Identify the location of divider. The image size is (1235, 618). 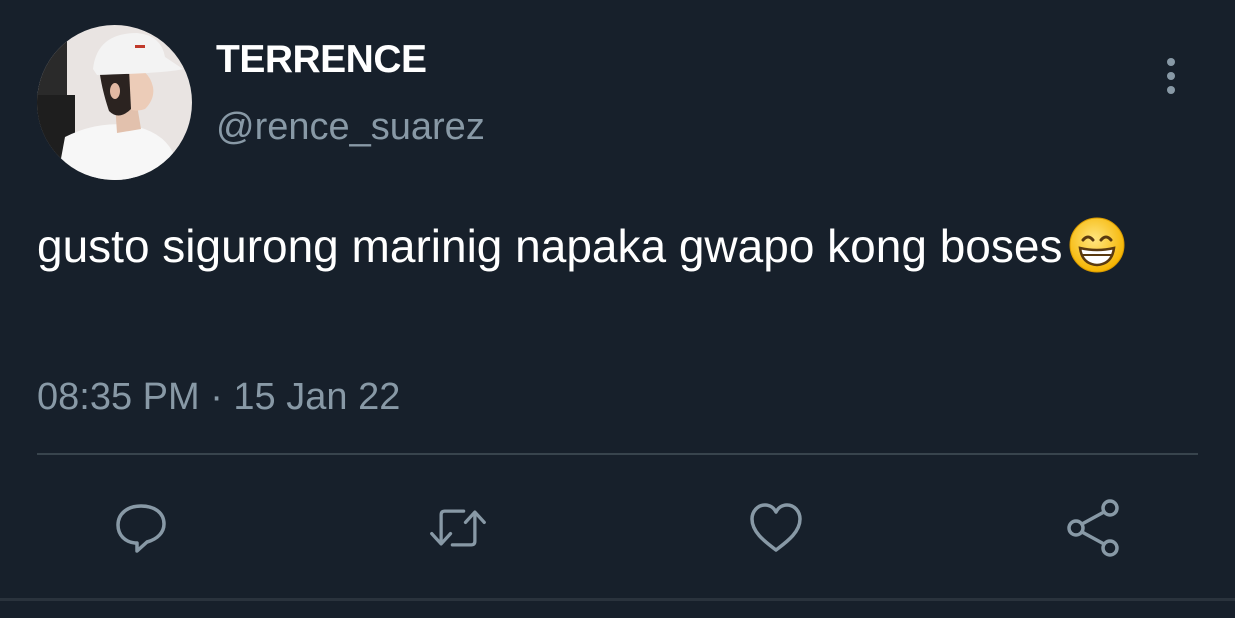
(617, 454).